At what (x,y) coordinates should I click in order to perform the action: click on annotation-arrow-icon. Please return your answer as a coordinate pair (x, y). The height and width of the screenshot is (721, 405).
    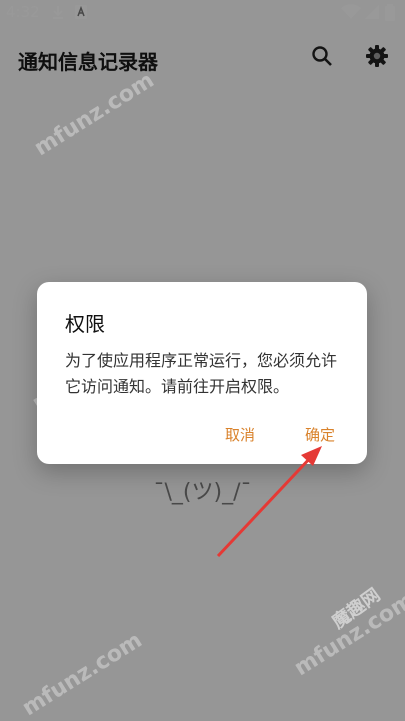
    Looking at the image, I should click on (269, 502).